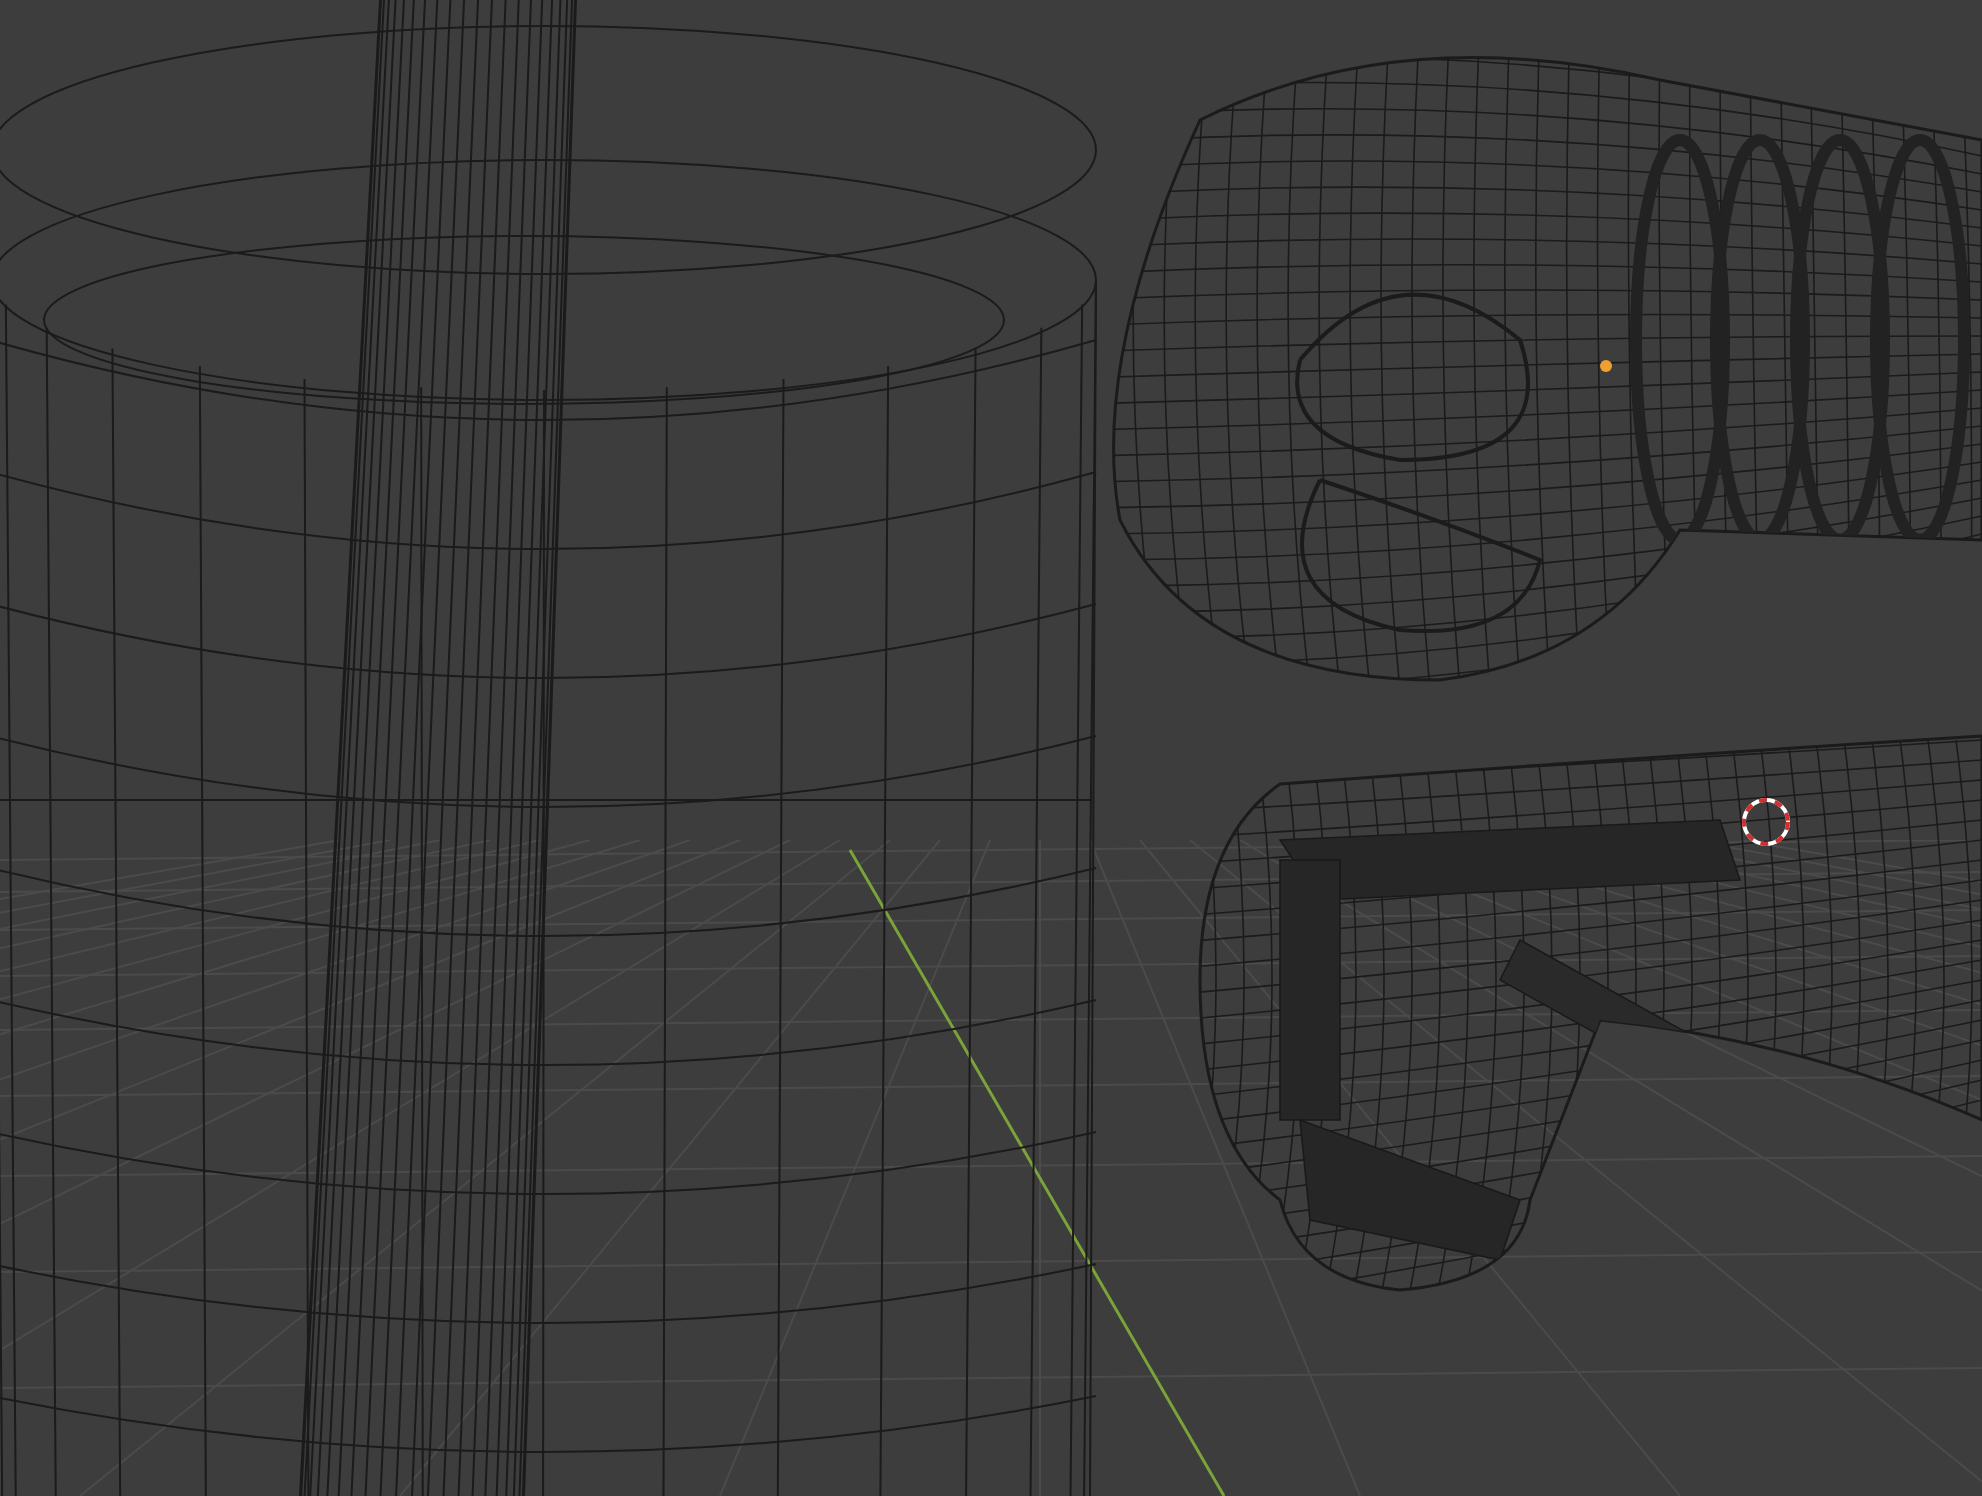 Image resolution: width=1982 pixels, height=1496 pixels. I want to click on 3d-cursor-icon, so click(1766, 822).